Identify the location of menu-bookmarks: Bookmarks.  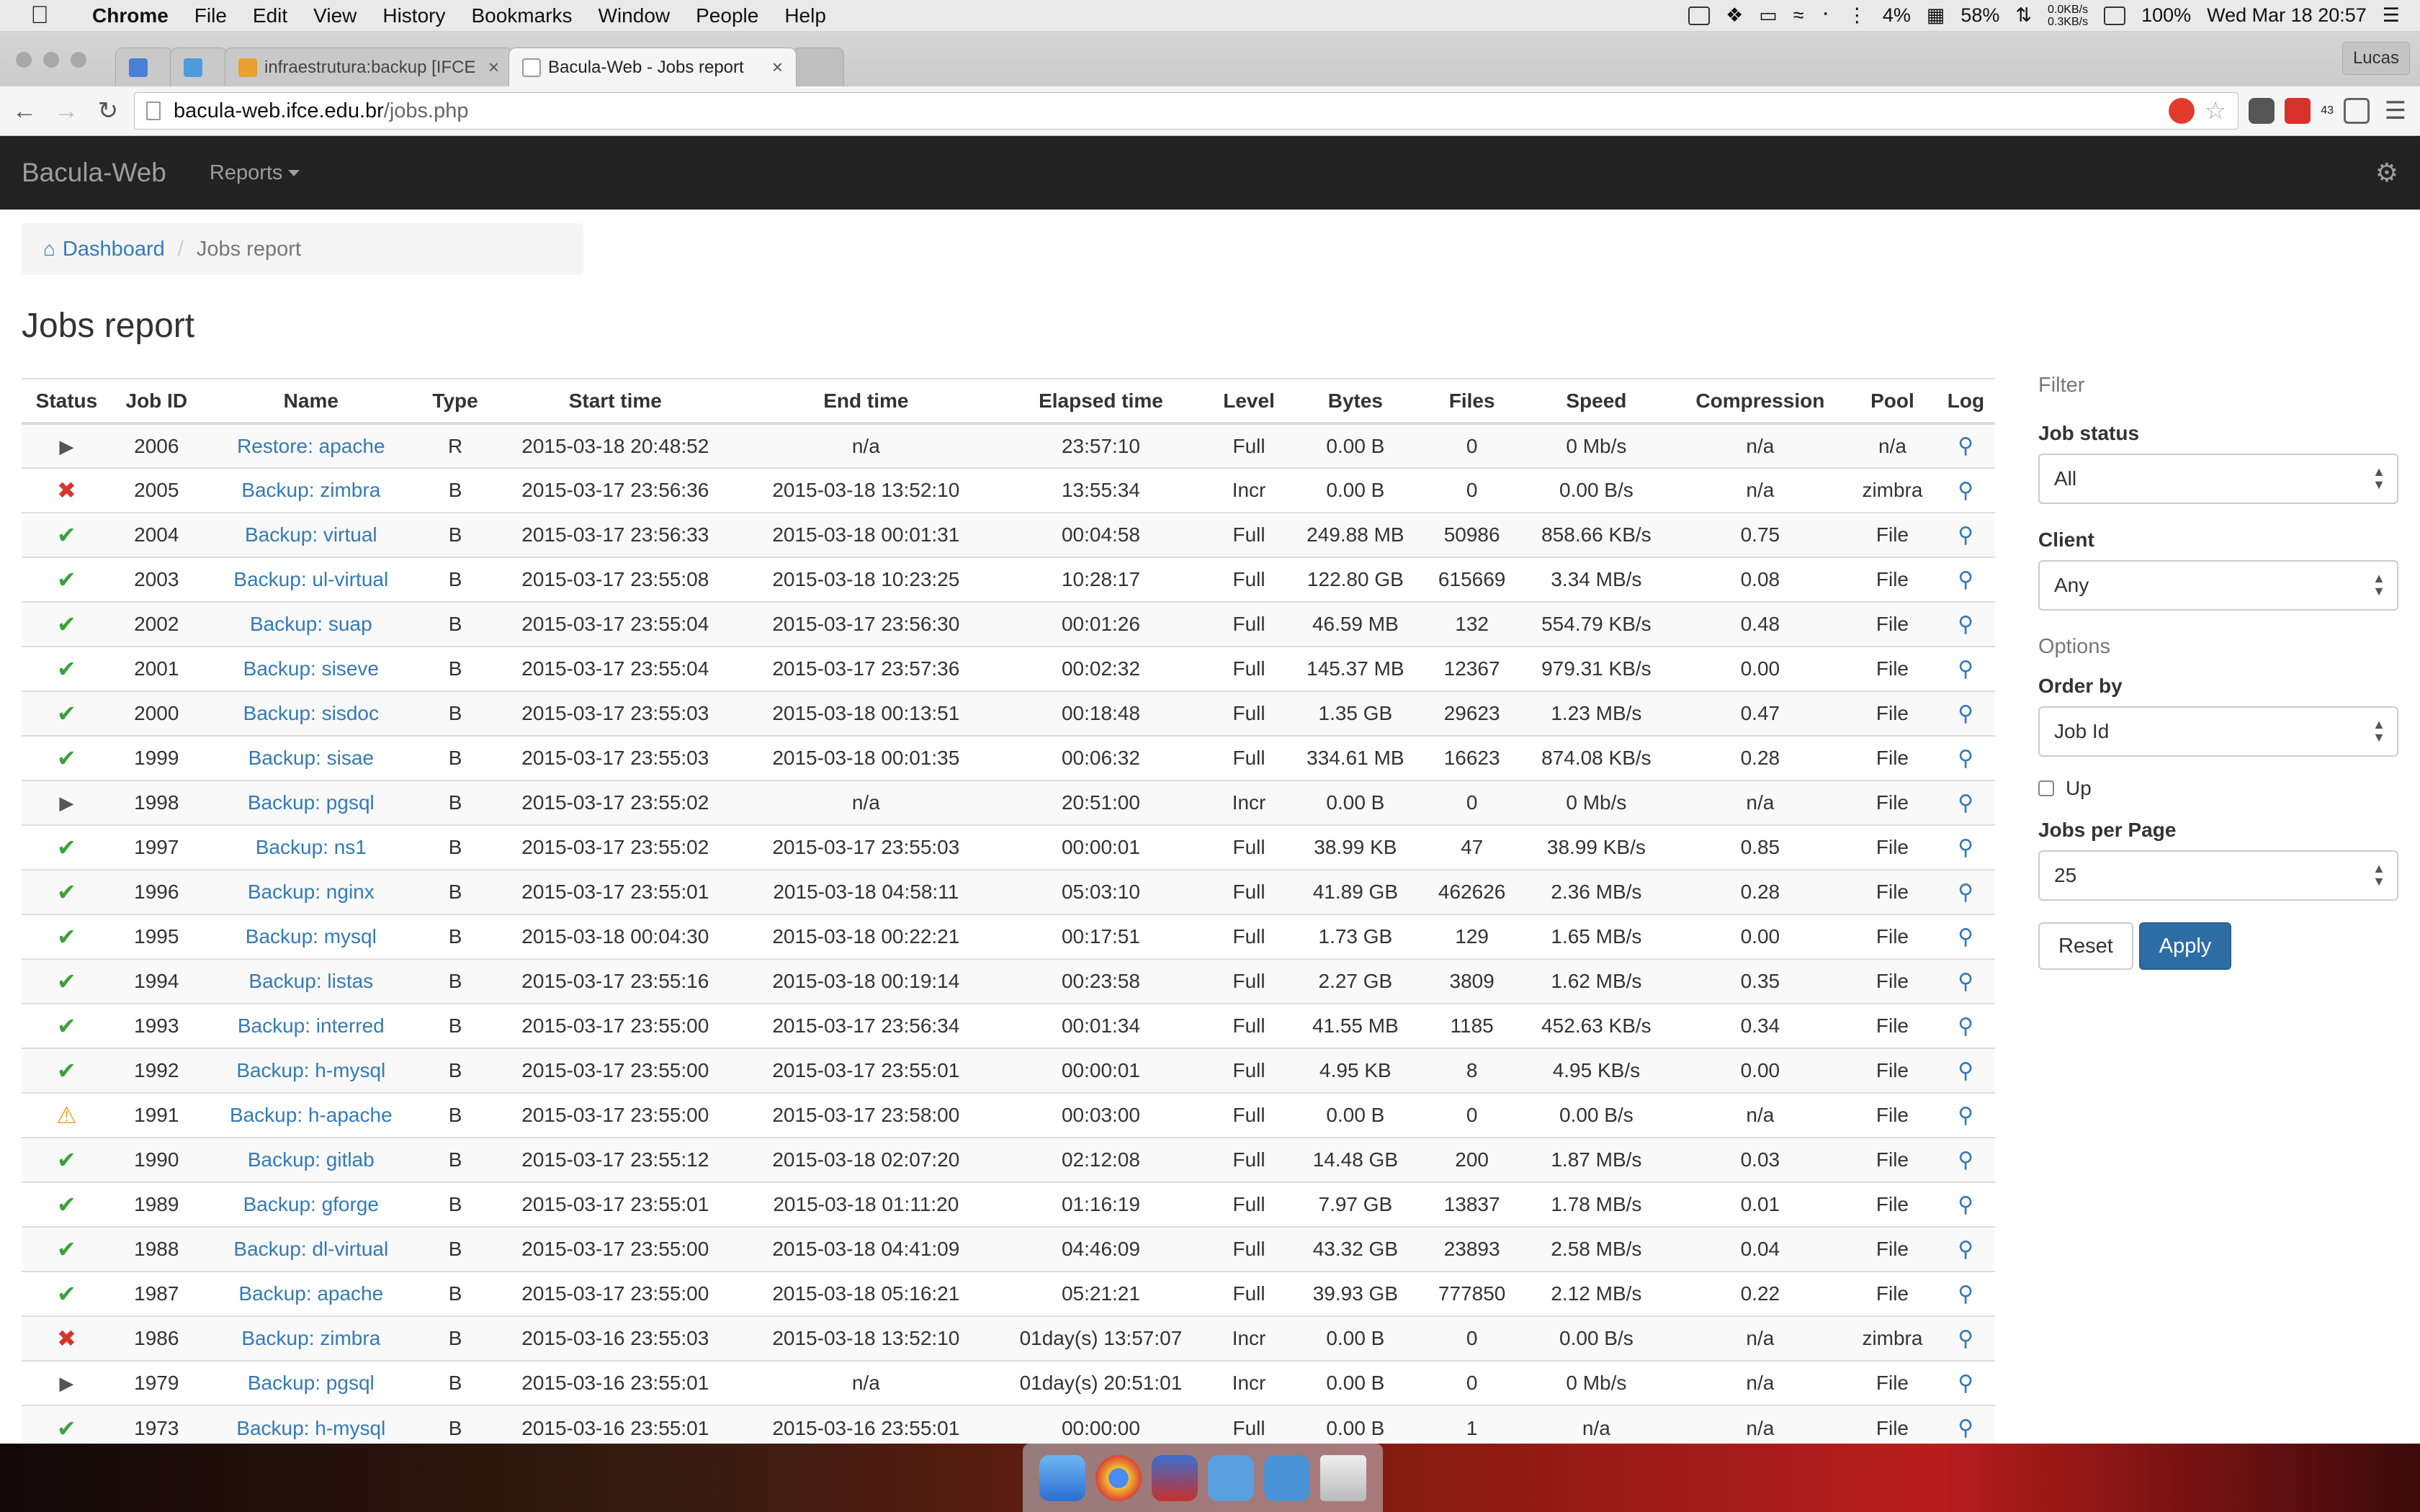
(521, 15).